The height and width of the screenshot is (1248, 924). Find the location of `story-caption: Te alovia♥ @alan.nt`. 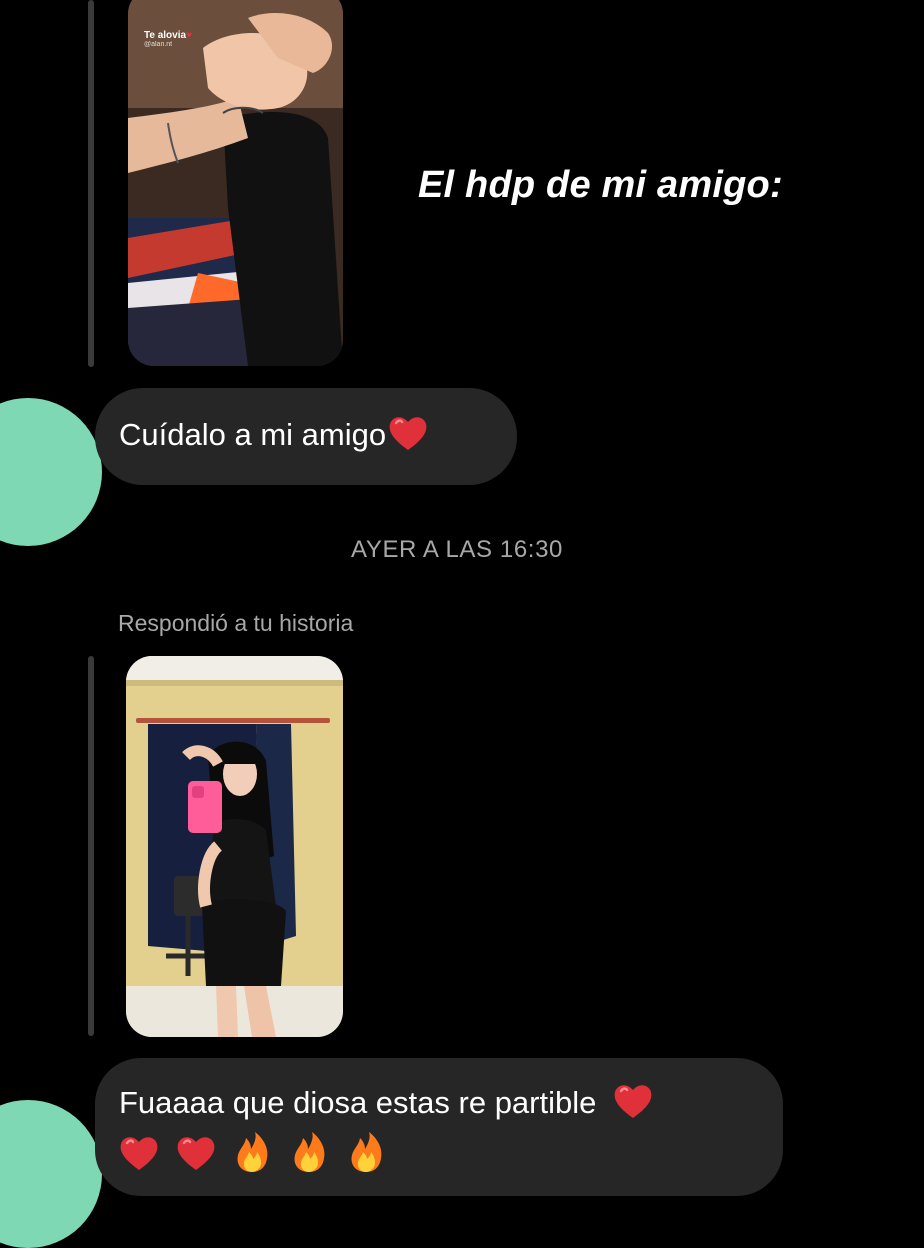

story-caption: Te alovia♥ @alan.nt is located at coordinates (168, 39).